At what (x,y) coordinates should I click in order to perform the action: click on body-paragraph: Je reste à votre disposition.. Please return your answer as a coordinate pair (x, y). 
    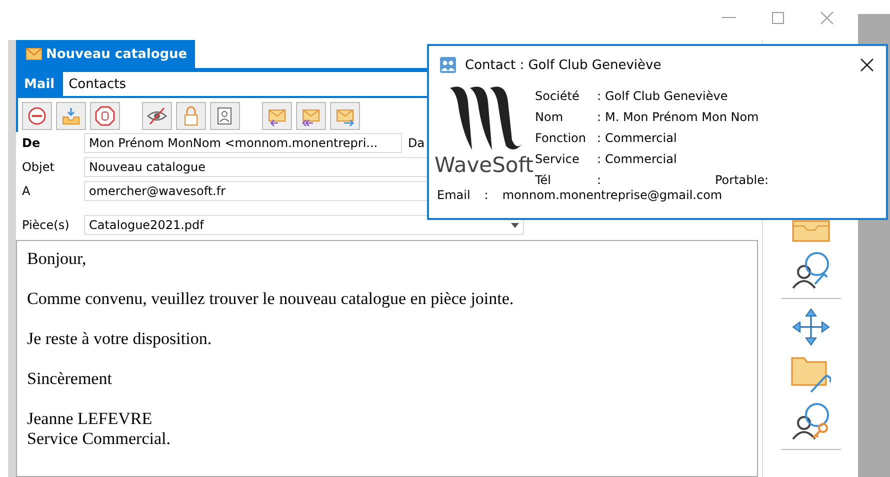
    Looking at the image, I should click on (119, 339).